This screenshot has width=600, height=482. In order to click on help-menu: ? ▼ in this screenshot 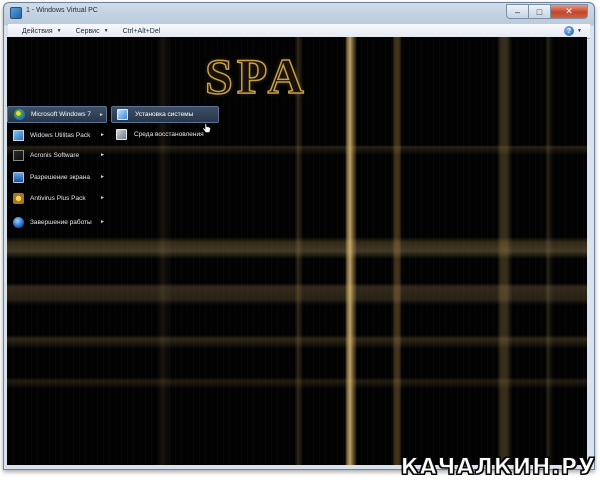, I will do `click(573, 31)`.